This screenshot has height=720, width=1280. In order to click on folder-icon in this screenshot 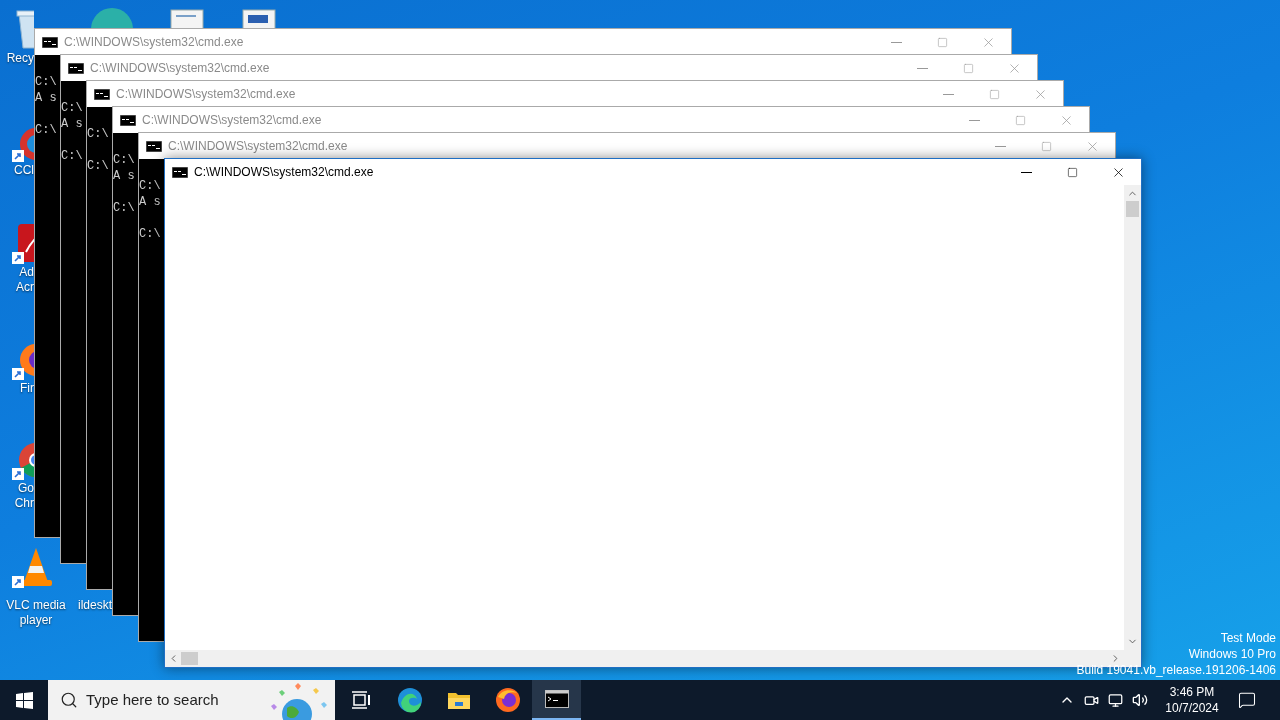, I will do `click(458, 700)`.